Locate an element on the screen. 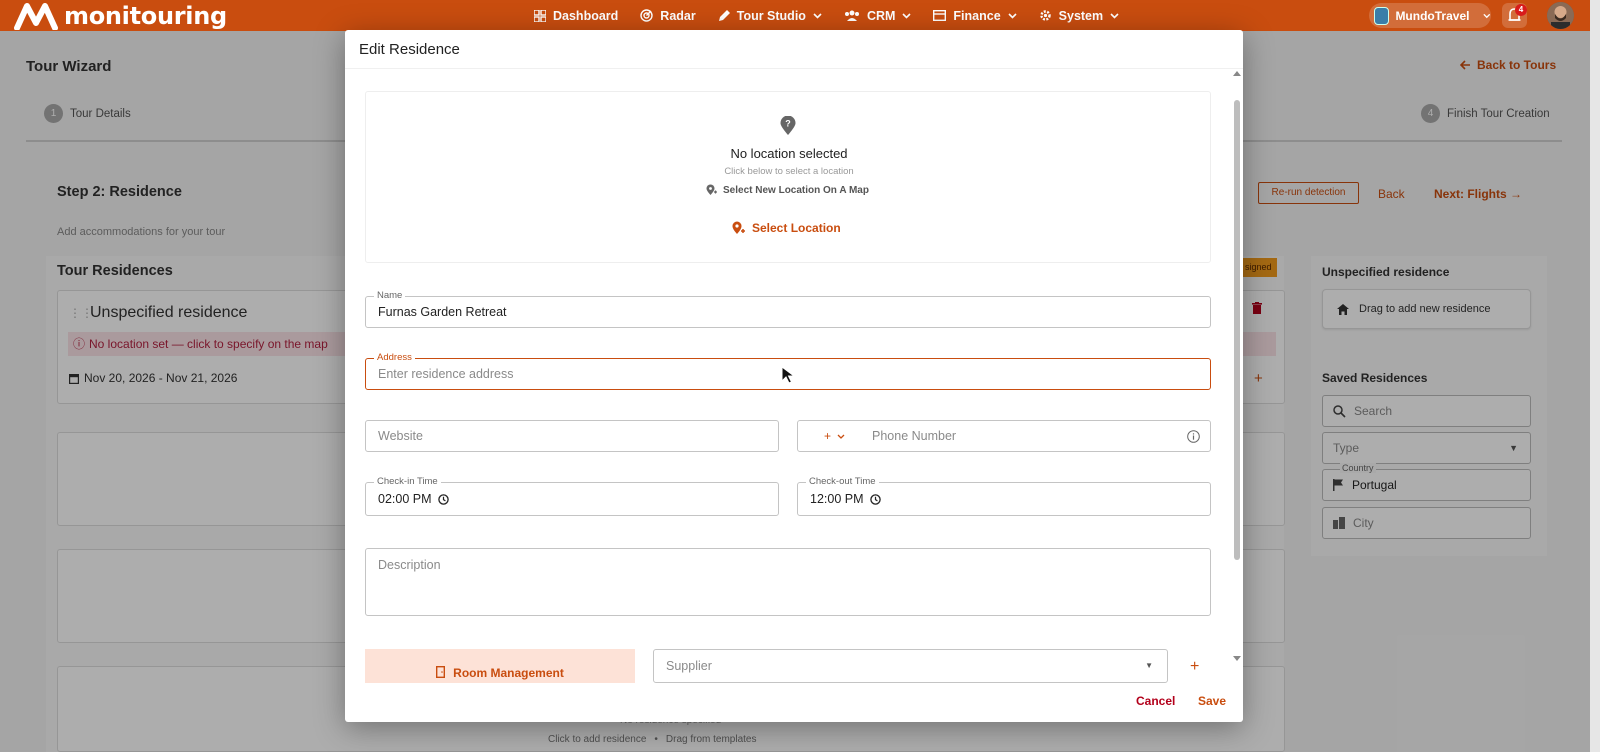 This screenshot has height=752, width=1600. dialog-scrollbar-thumb is located at coordinates (1237, 330).